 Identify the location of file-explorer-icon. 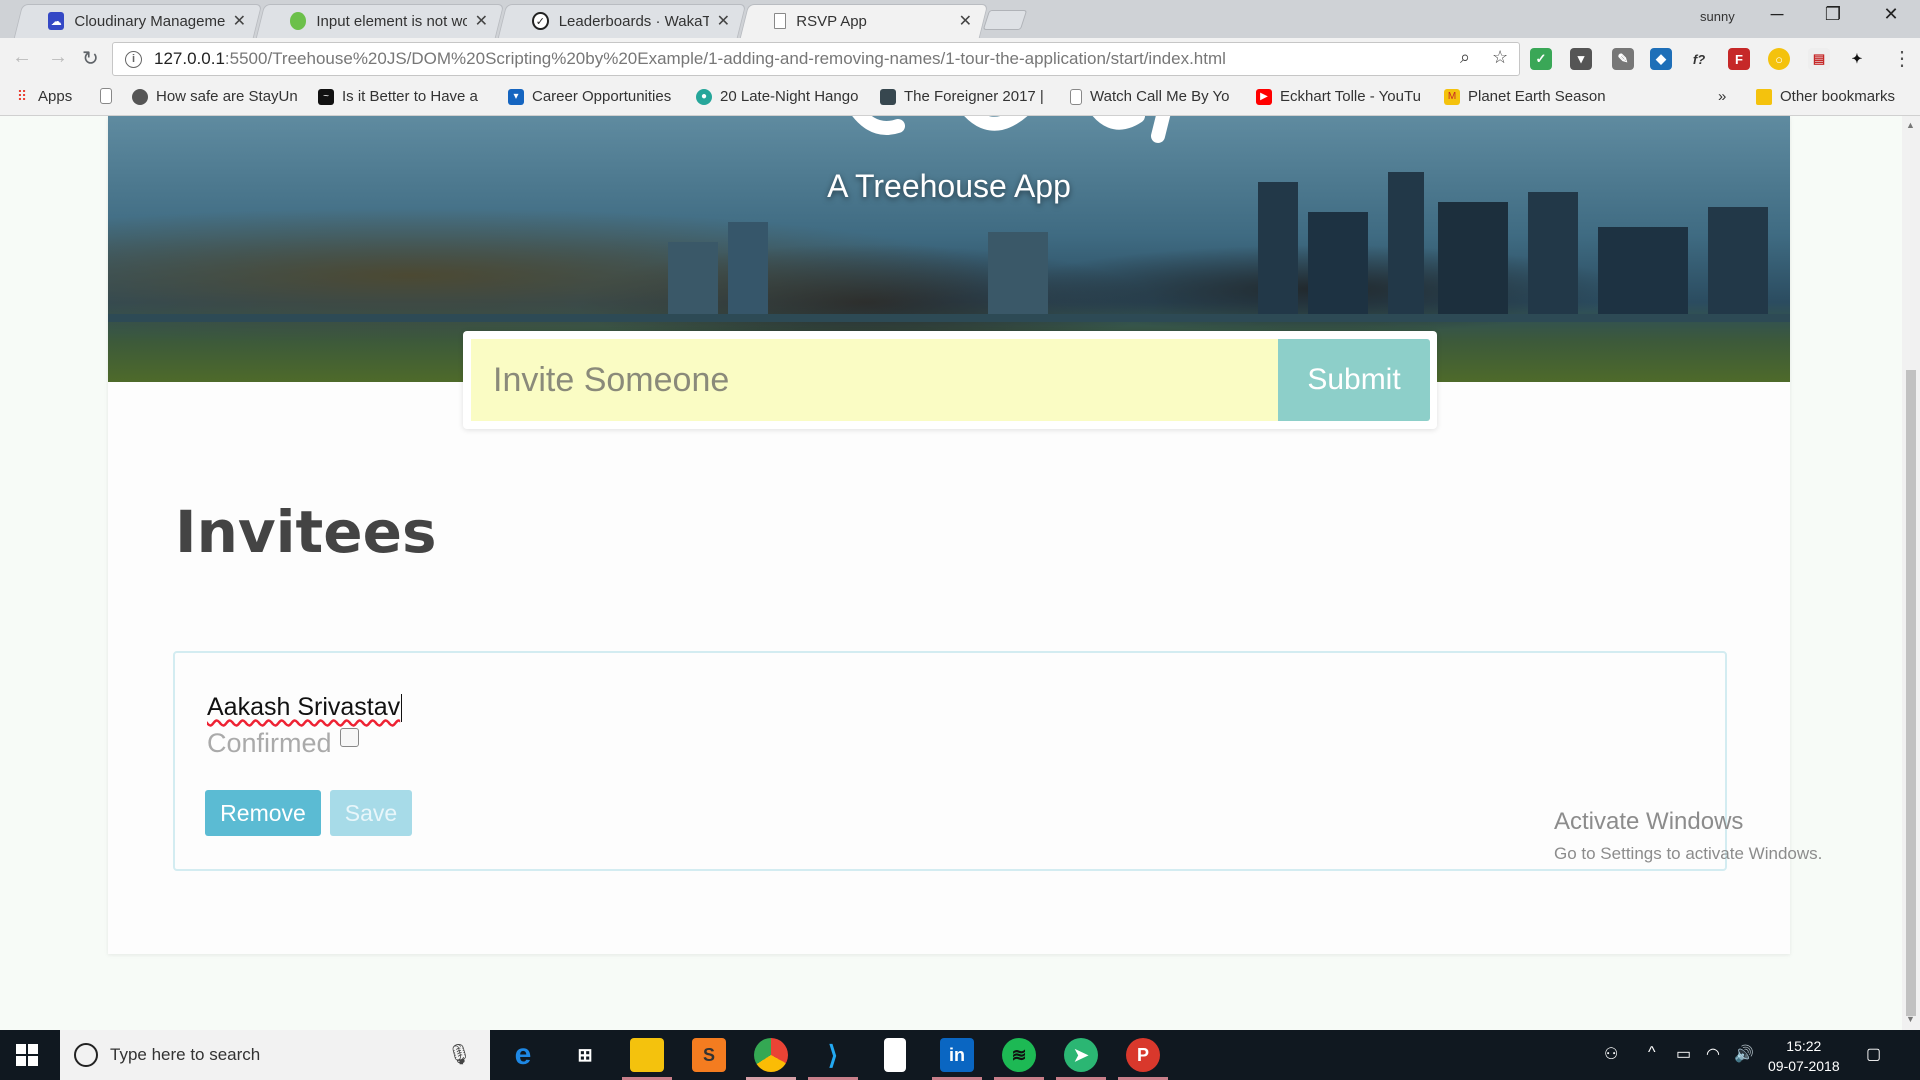
(647, 1055).